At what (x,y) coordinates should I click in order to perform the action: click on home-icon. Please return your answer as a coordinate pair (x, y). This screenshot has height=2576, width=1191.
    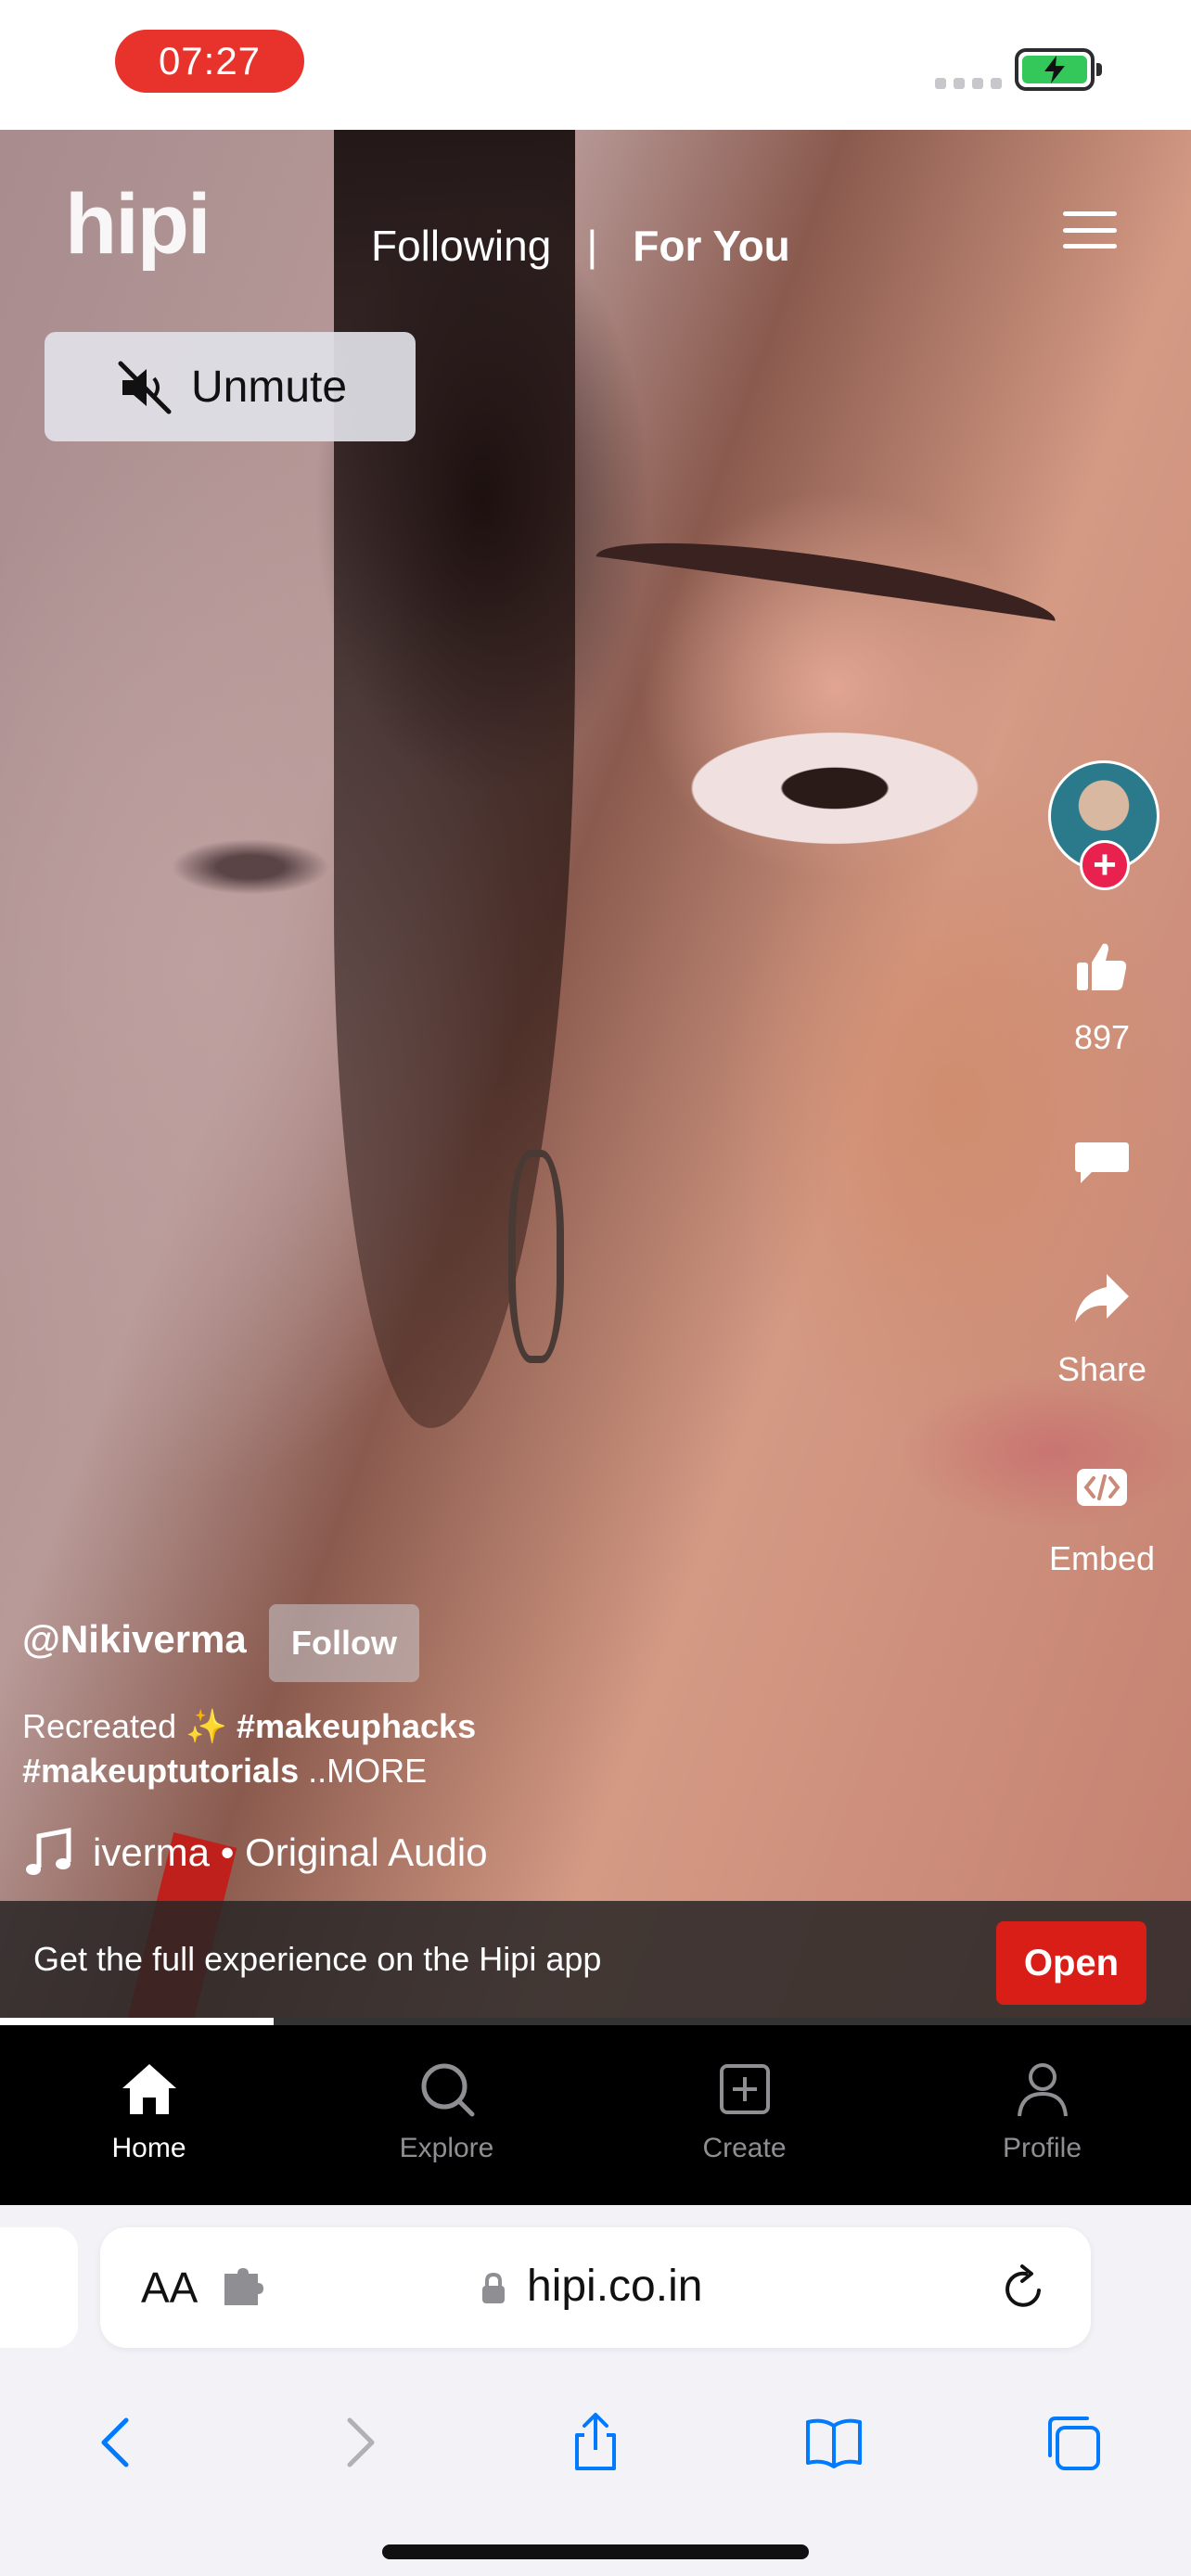
    Looking at the image, I should click on (149, 2089).